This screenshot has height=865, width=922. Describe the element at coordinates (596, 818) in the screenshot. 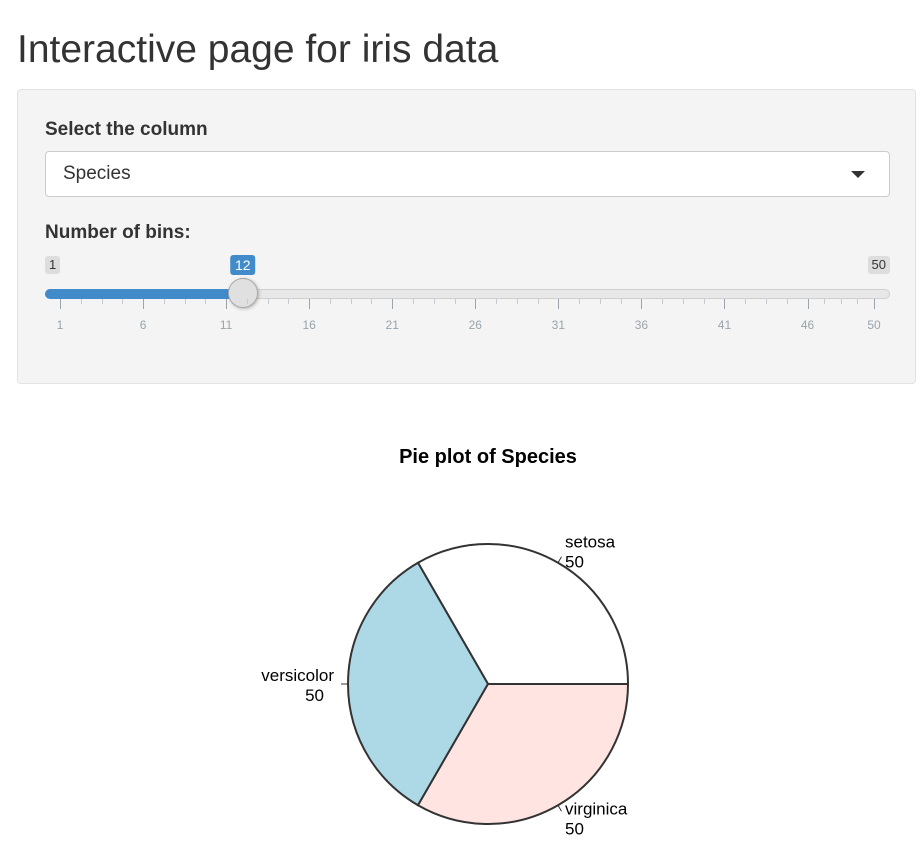

I see `pie-slice-label: virginica 50` at that location.